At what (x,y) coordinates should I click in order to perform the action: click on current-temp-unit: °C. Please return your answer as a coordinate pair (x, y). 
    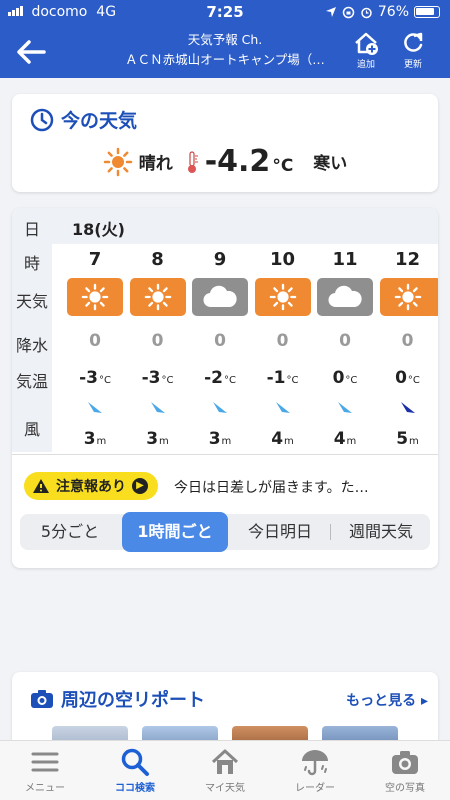
    Looking at the image, I should click on (283, 166).